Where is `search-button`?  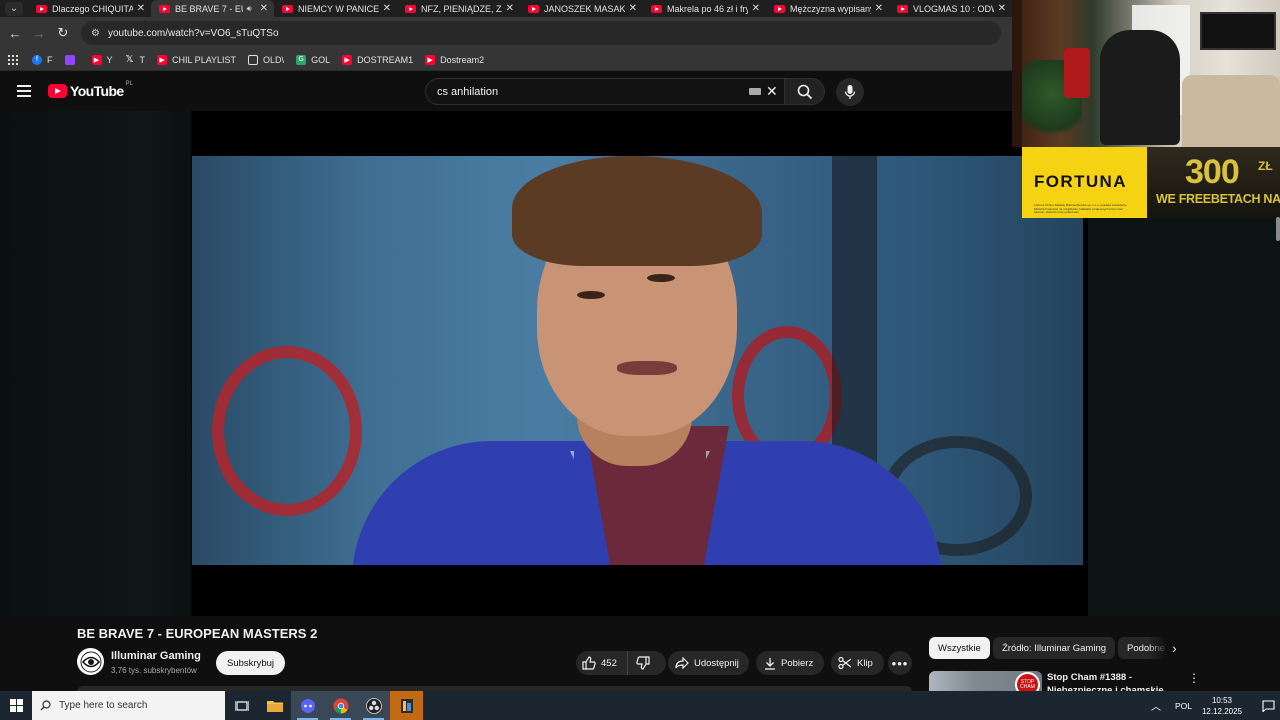 search-button is located at coordinates (805, 91).